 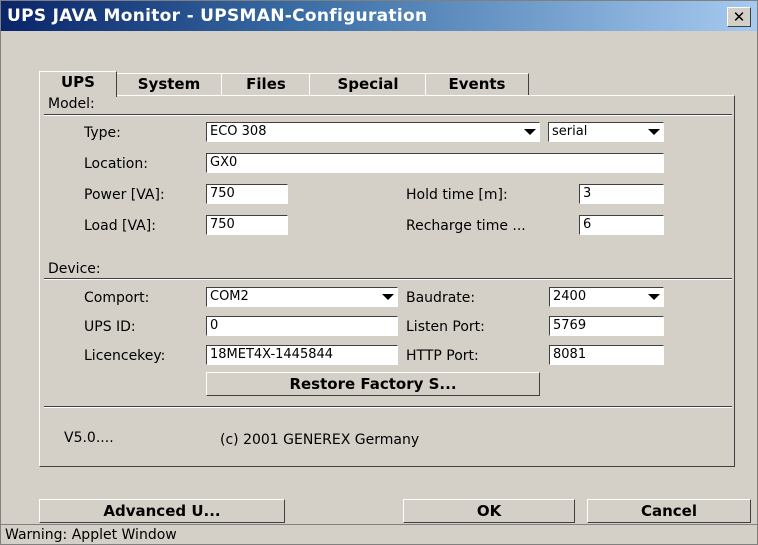 I want to click on licence-value: 18MET4X-1445844, so click(x=272, y=354).